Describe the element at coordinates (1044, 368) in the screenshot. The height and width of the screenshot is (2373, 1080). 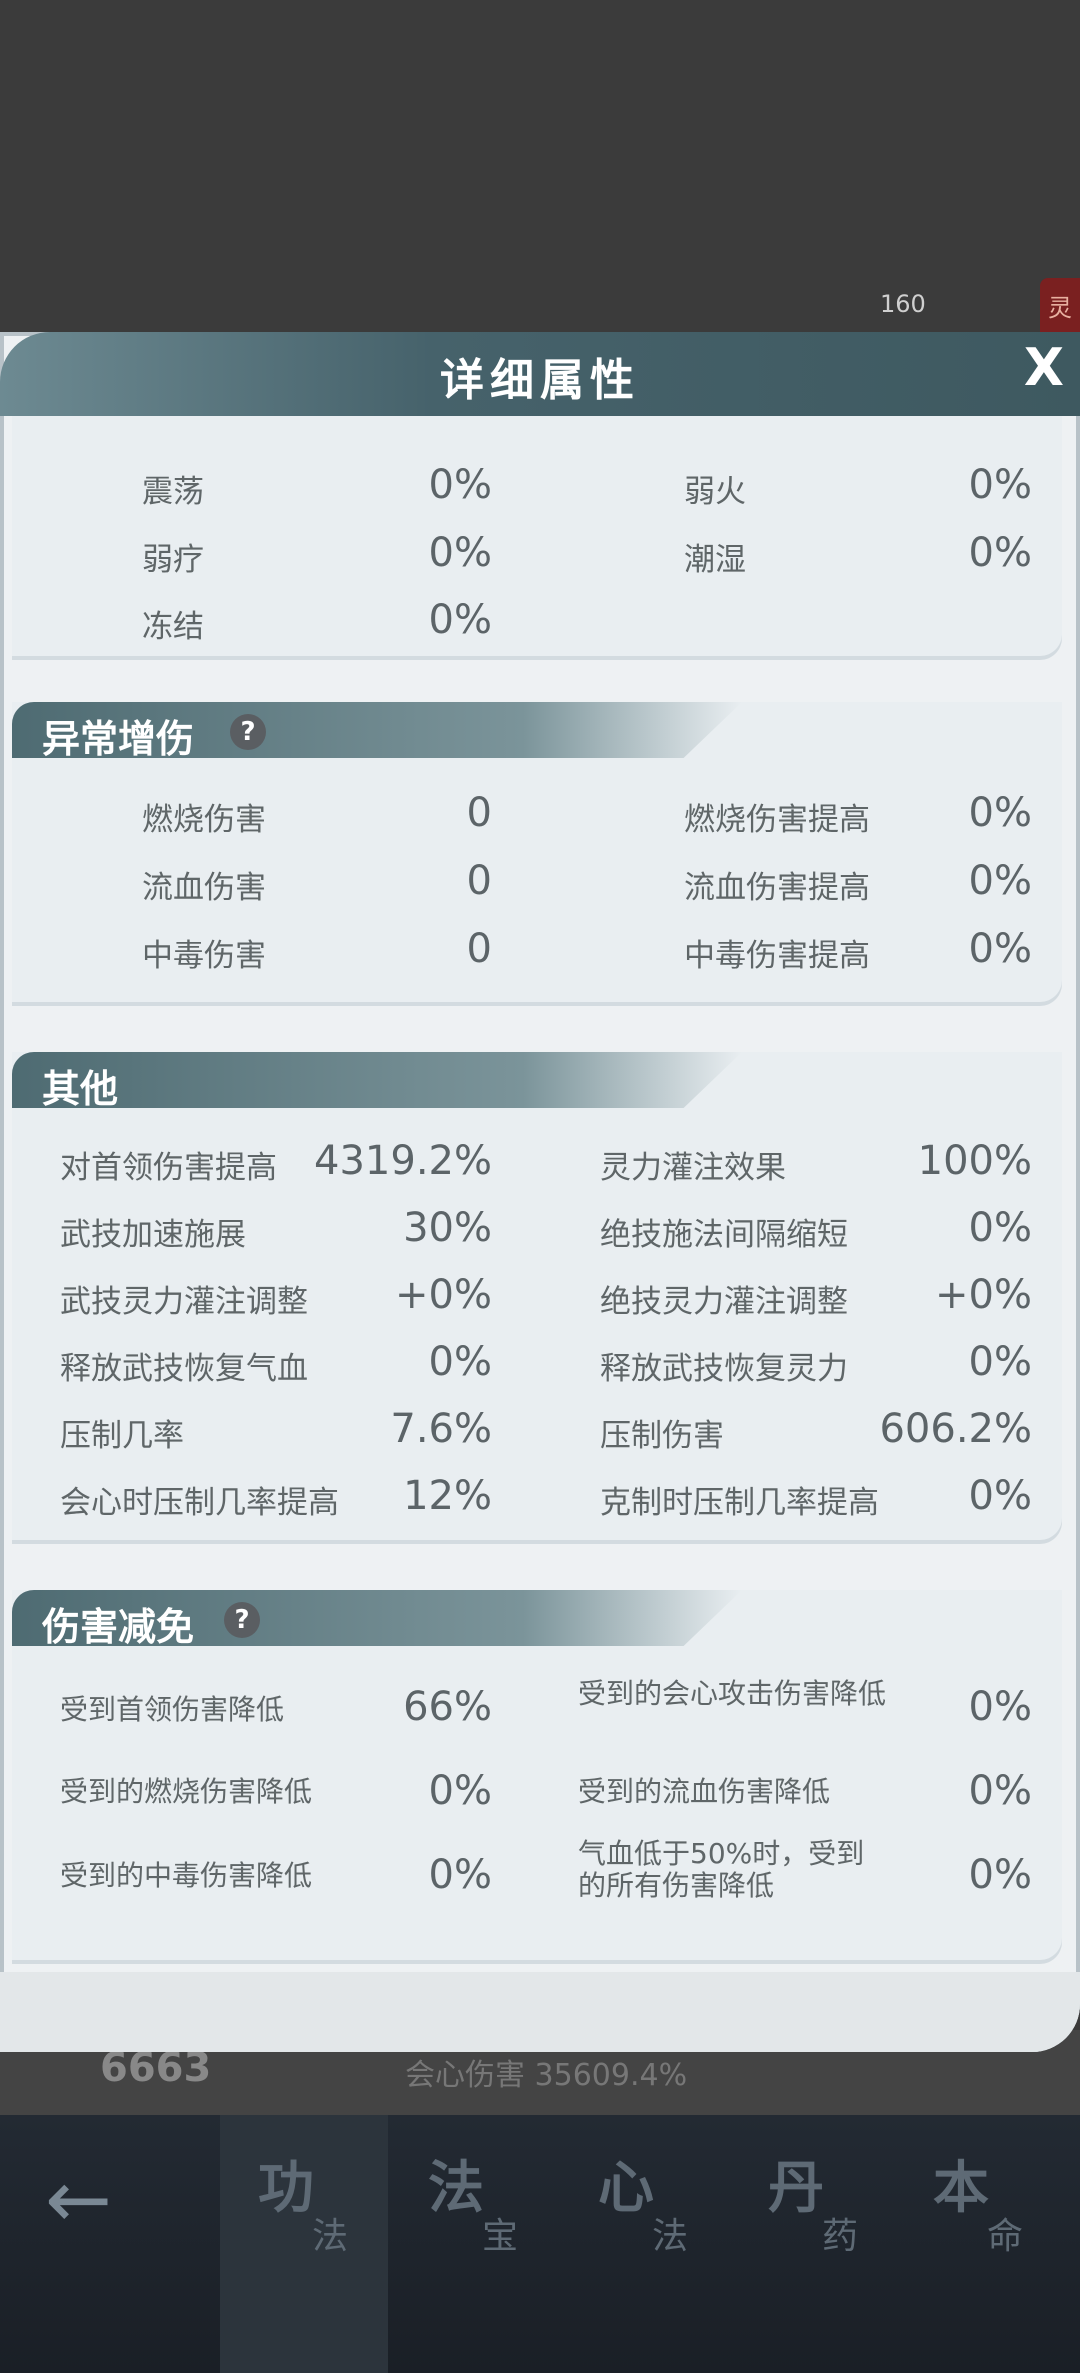
I see `close-icon: X` at that location.